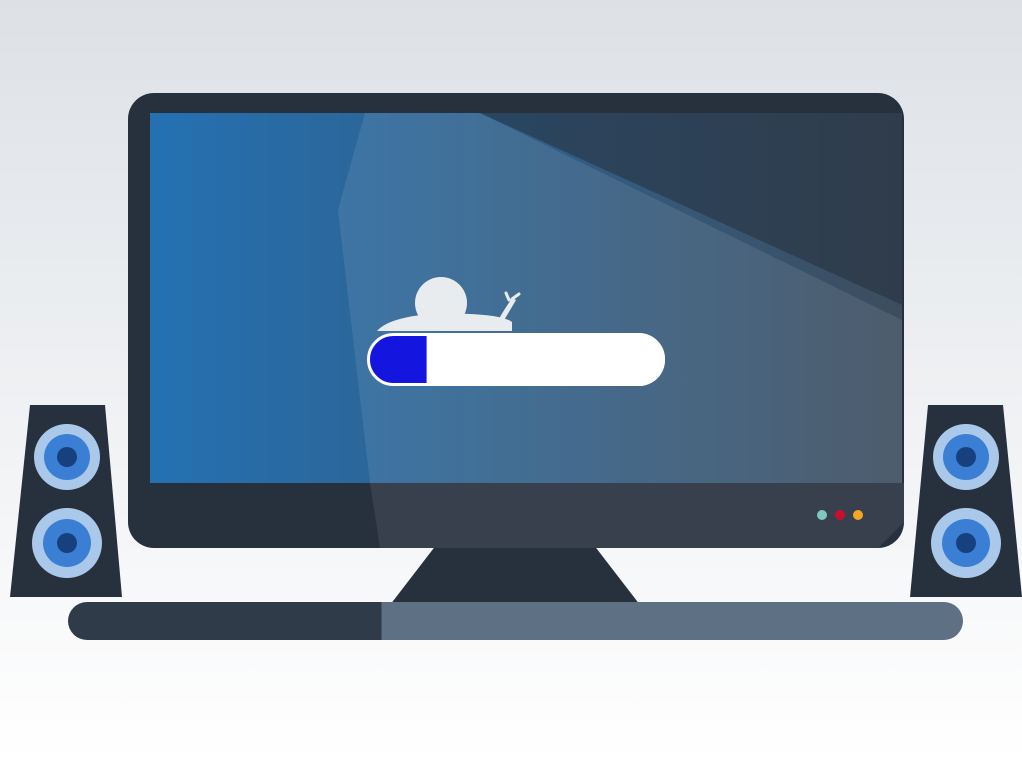 This screenshot has width=1022, height=762. I want to click on left-speaker-cone-top, so click(67, 457).